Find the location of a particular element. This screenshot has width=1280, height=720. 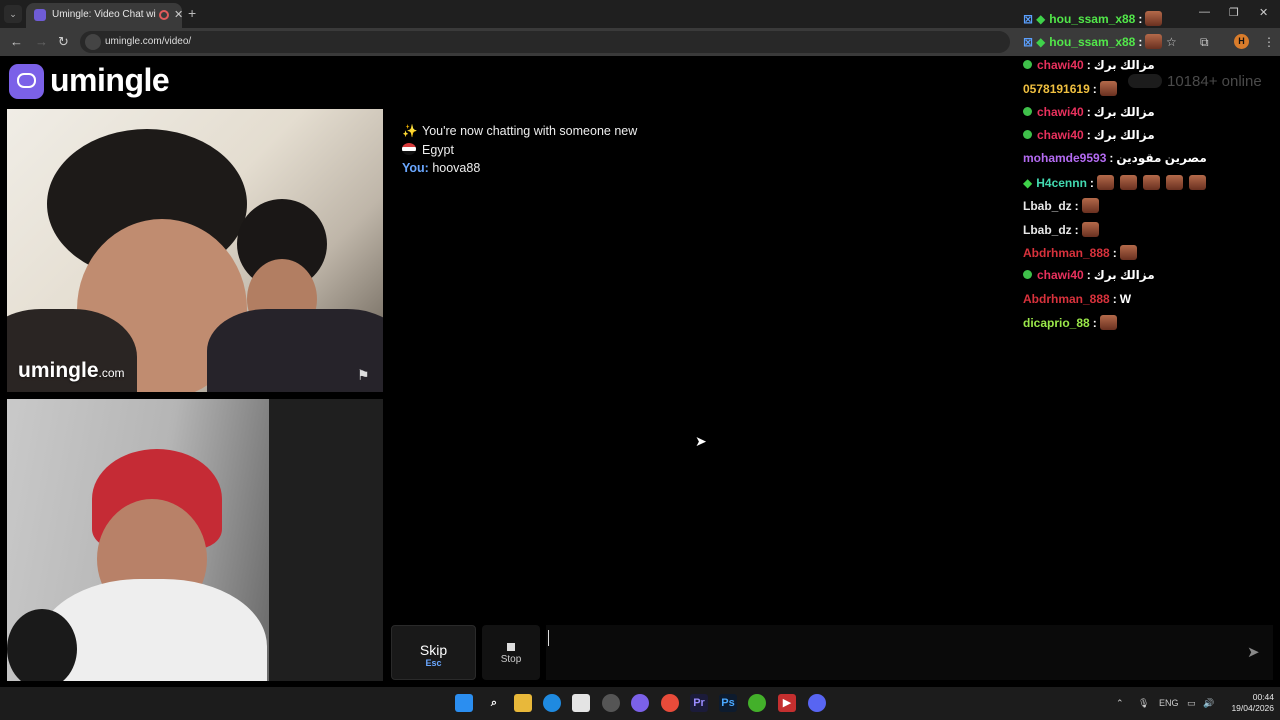

stranger-video: umingle.com ⚑ is located at coordinates (195, 250).